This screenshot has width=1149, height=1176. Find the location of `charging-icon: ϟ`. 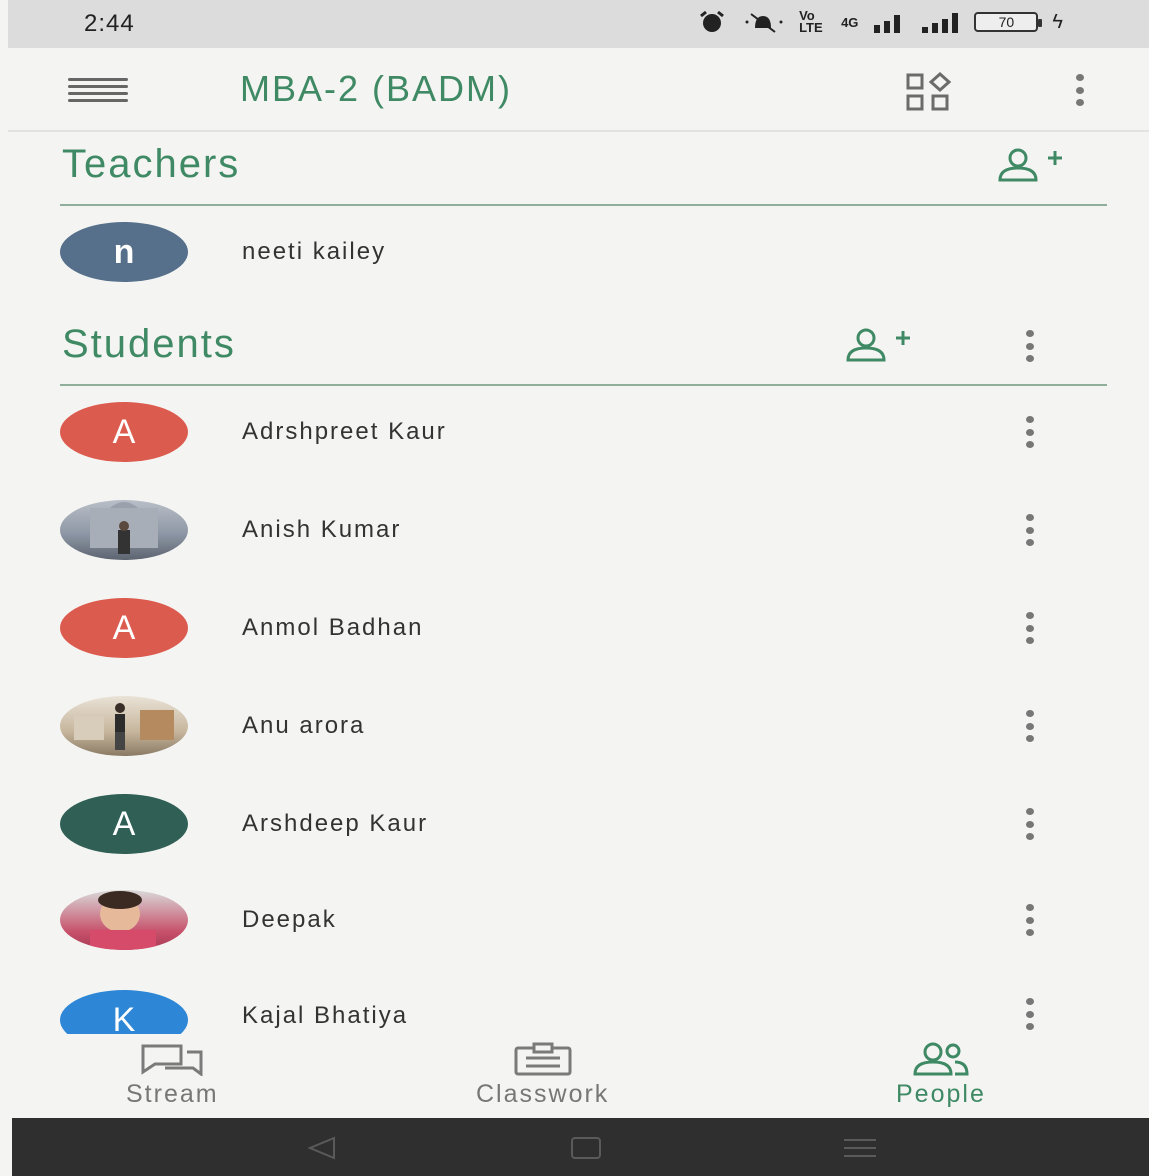

charging-icon: ϟ is located at coordinates (1057, 21).